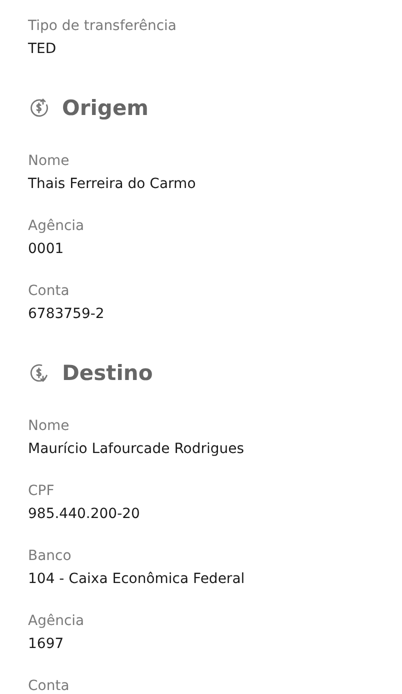 Image resolution: width=402 pixels, height=694 pixels. I want to click on field-value: 985.440.200-20, so click(84, 514).